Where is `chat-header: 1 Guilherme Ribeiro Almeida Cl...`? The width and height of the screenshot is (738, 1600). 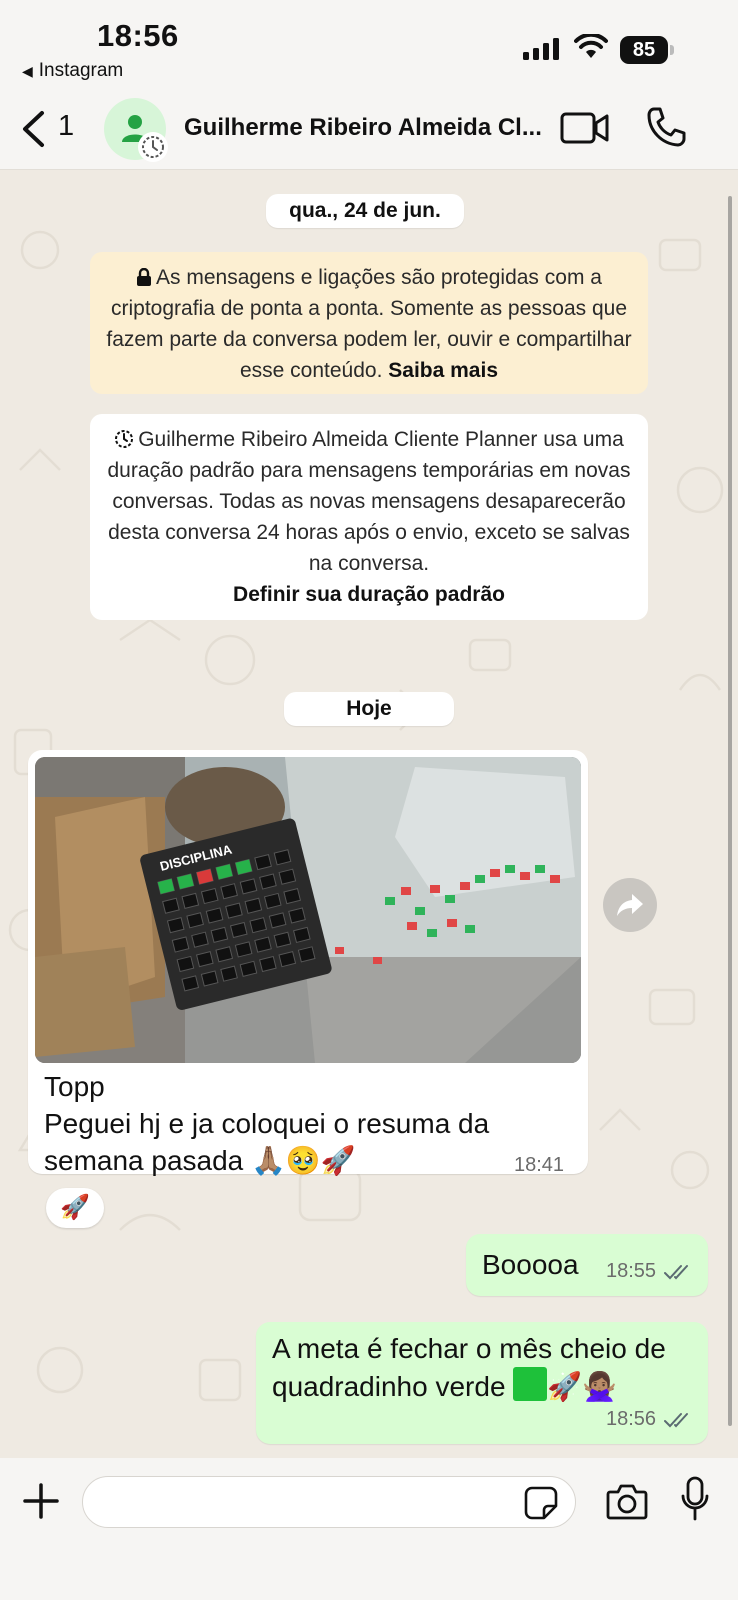
chat-header: 1 Guilherme Ribeiro Almeida Cl... is located at coordinates (369, 129).